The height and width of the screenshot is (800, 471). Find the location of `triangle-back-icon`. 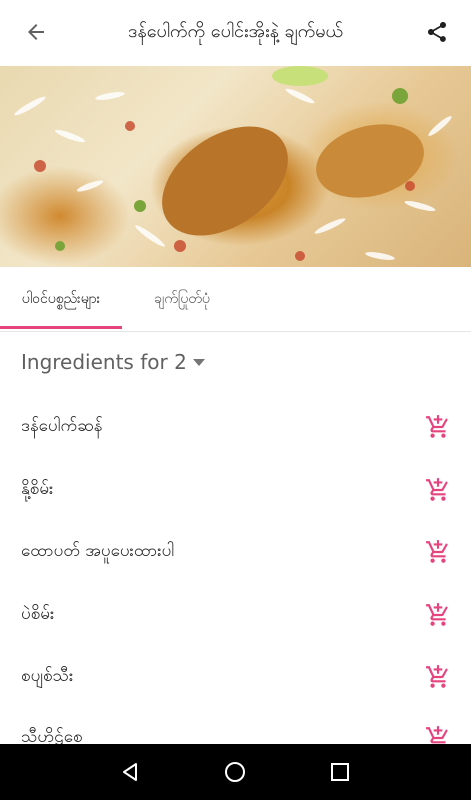

triangle-back-icon is located at coordinates (130, 772).